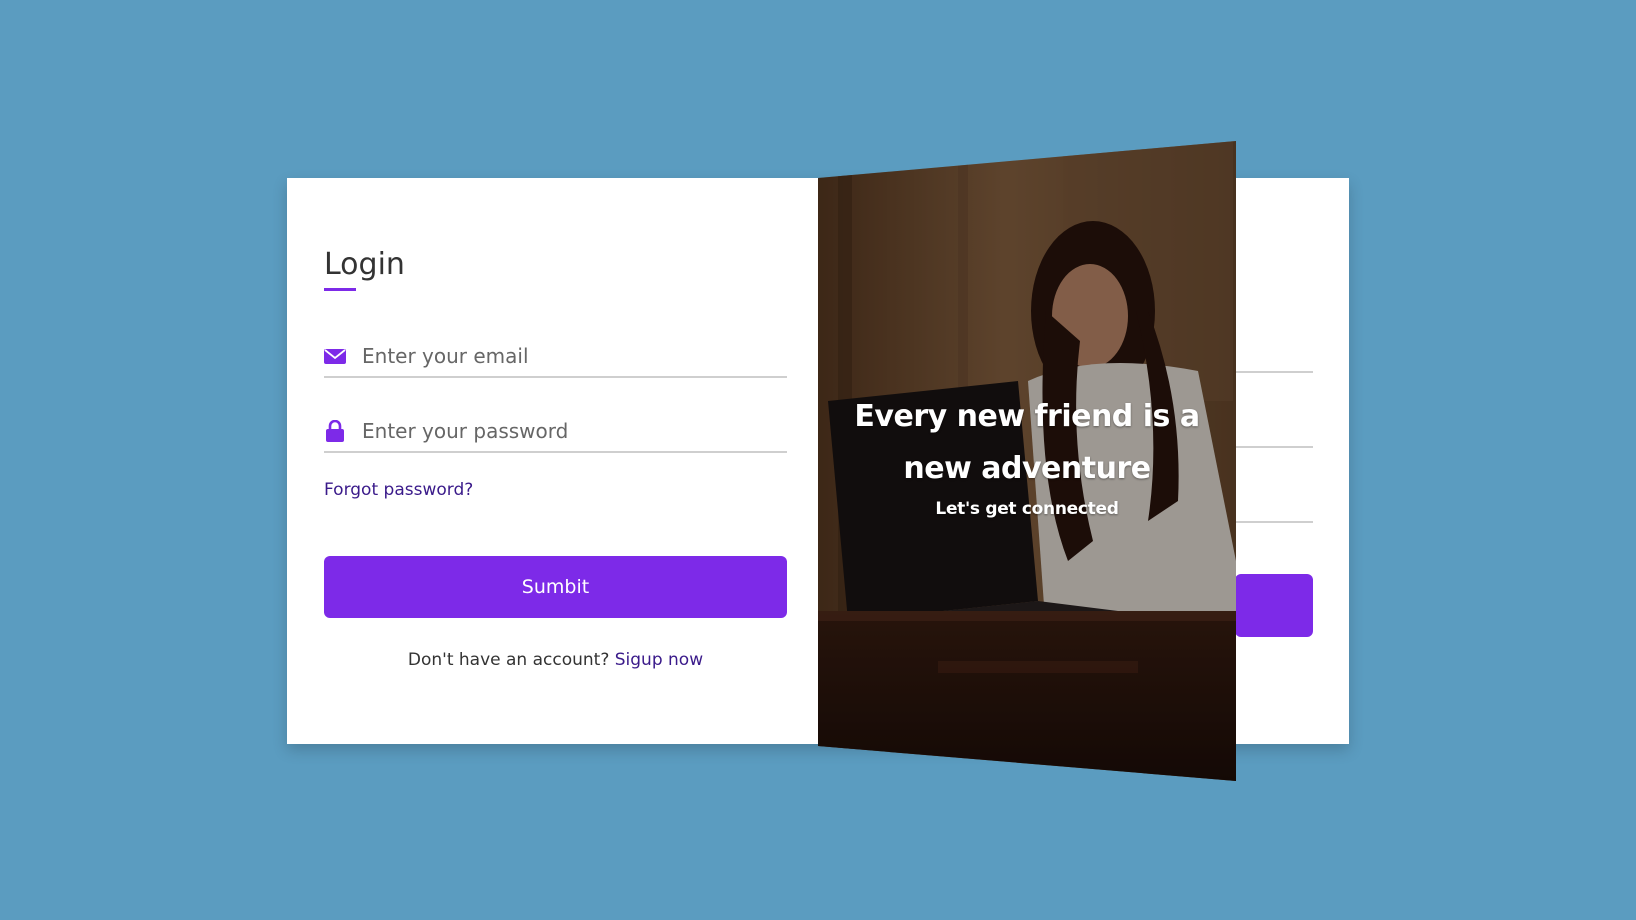  Describe the element at coordinates (562, 356) in the screenshot. I see `email-input` at that location.